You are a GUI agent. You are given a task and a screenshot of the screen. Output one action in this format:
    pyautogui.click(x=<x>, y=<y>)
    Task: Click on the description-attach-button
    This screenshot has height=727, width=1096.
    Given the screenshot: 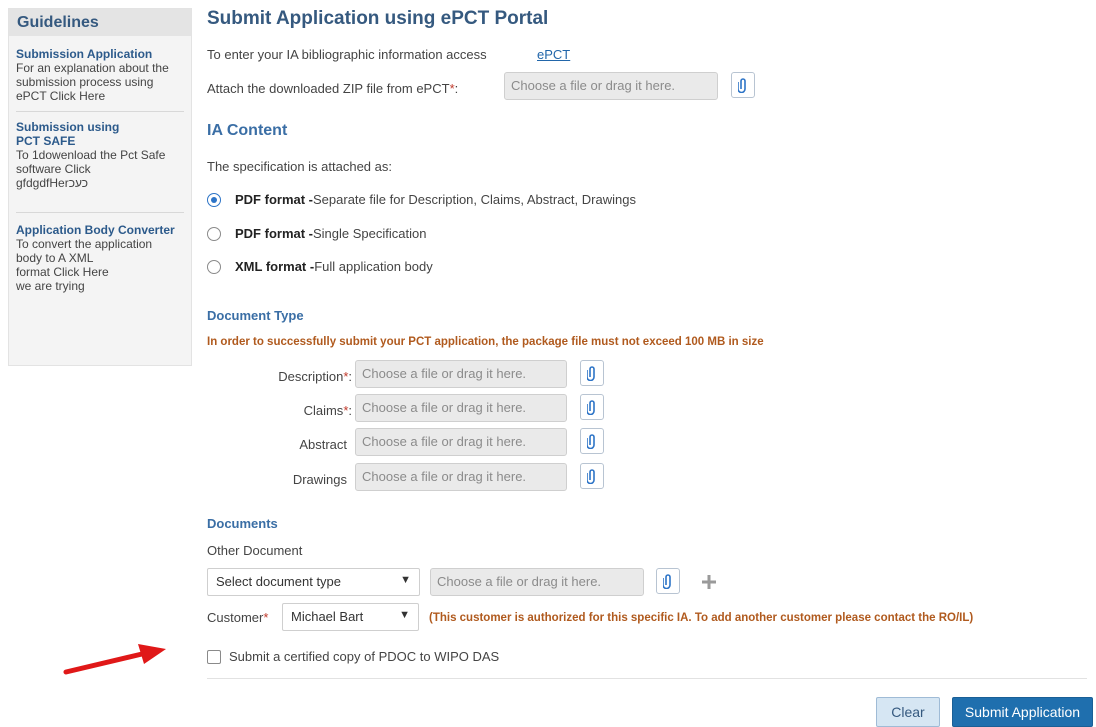 What is the action you would take?
    pyautogui.click(x=592, y=373)
    